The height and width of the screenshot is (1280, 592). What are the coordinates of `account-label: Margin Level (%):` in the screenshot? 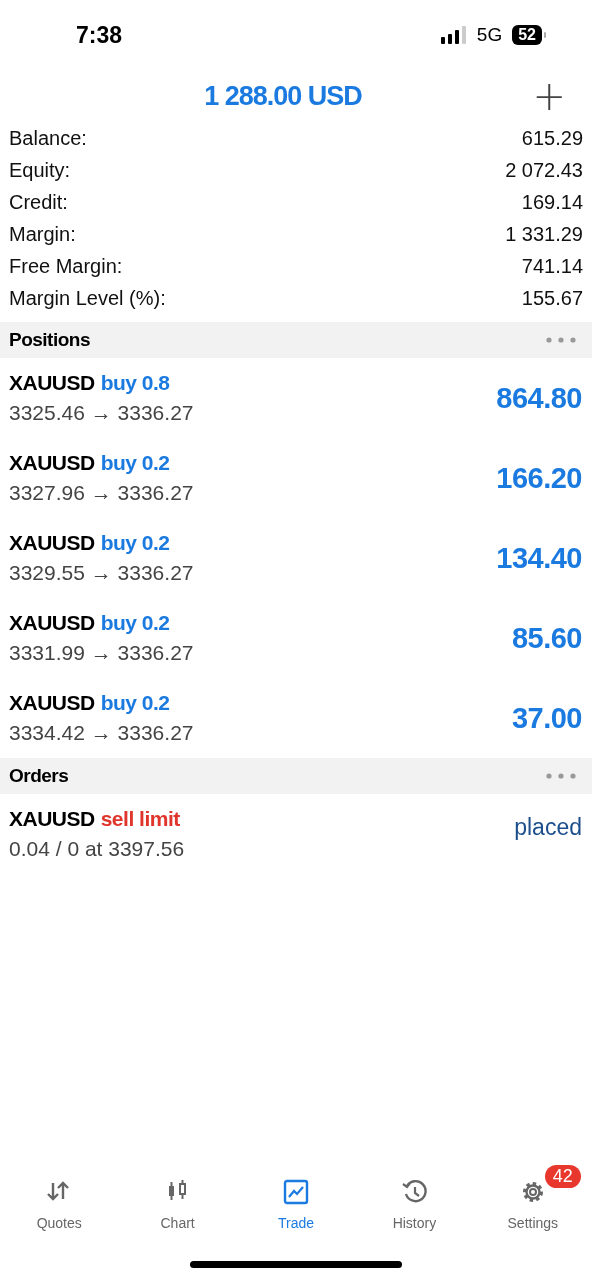 It's located at (87, 298).